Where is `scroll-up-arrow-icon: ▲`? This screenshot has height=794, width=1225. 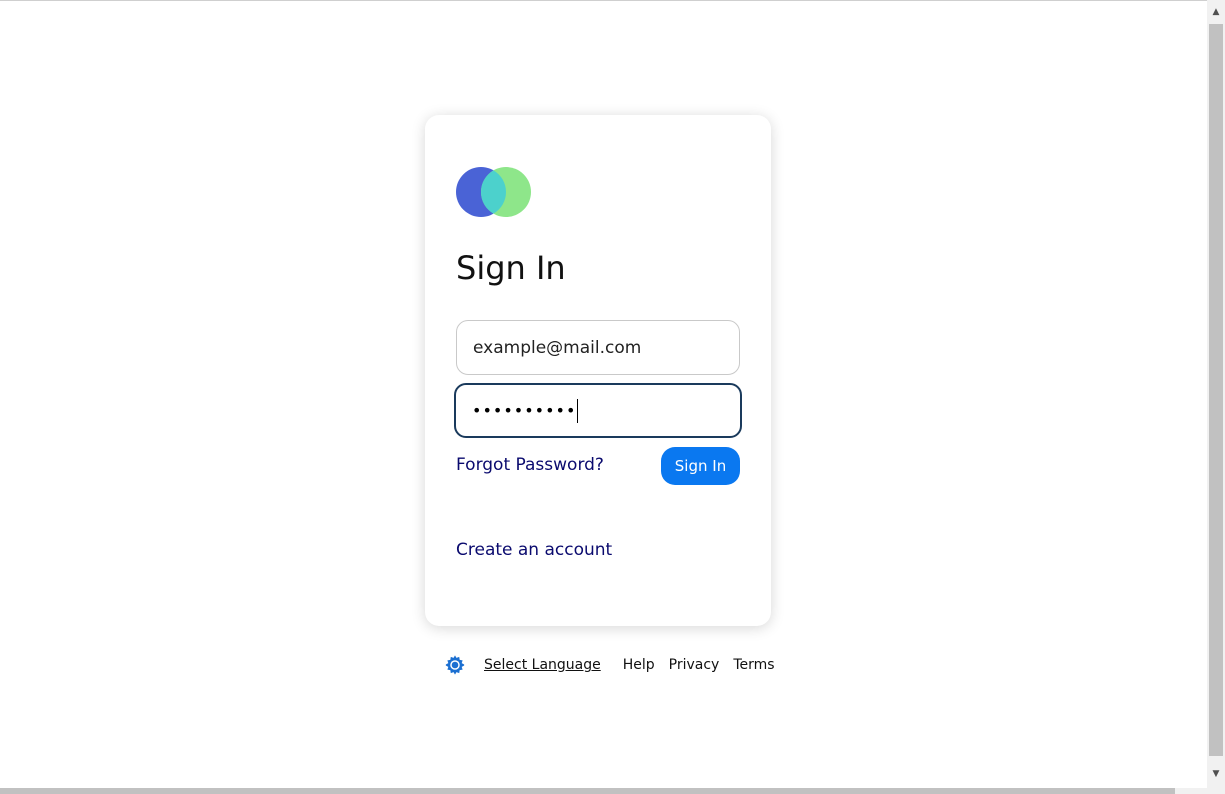 scroll-up-arrow-icon: ▲ is located at coordinates (1216, 12).